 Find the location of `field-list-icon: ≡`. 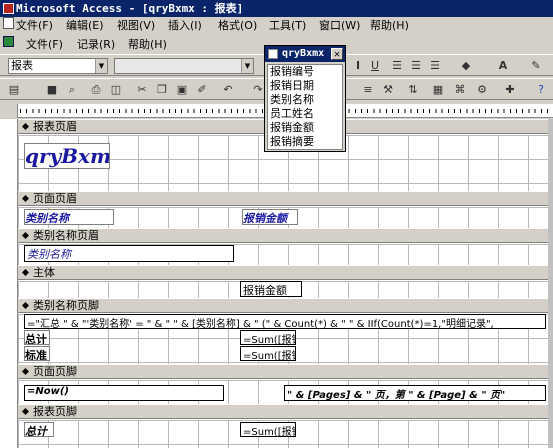

field-list-icon: ≡ is located at coordinates (368, 90).